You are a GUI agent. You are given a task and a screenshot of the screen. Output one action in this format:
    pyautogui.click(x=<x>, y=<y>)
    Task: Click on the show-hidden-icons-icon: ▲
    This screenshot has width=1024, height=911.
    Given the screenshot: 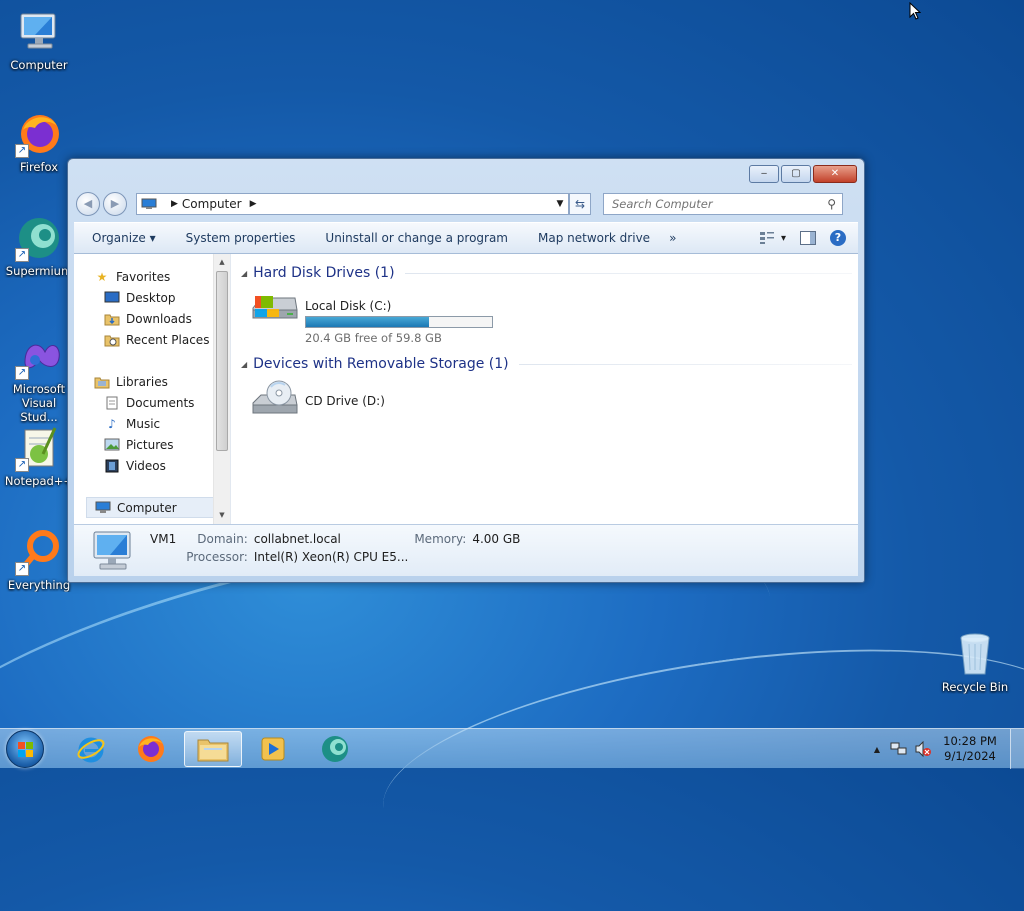 What is the action you would take?
    pyautogui.click(x=877, y=749)
    